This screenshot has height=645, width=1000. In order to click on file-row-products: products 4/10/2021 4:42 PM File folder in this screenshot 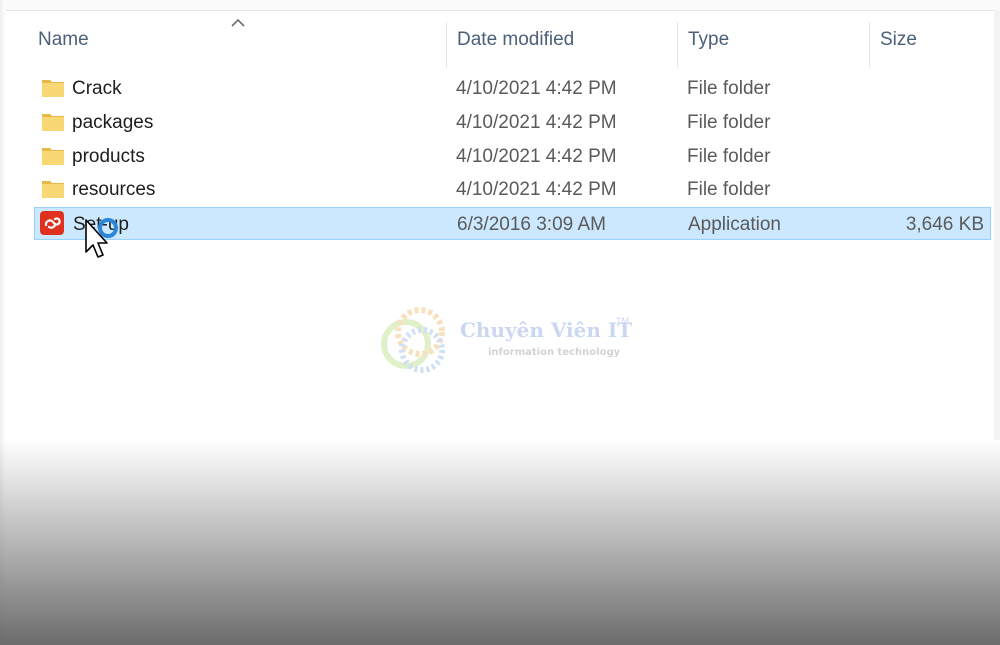, I will do `click(512, 156)`.